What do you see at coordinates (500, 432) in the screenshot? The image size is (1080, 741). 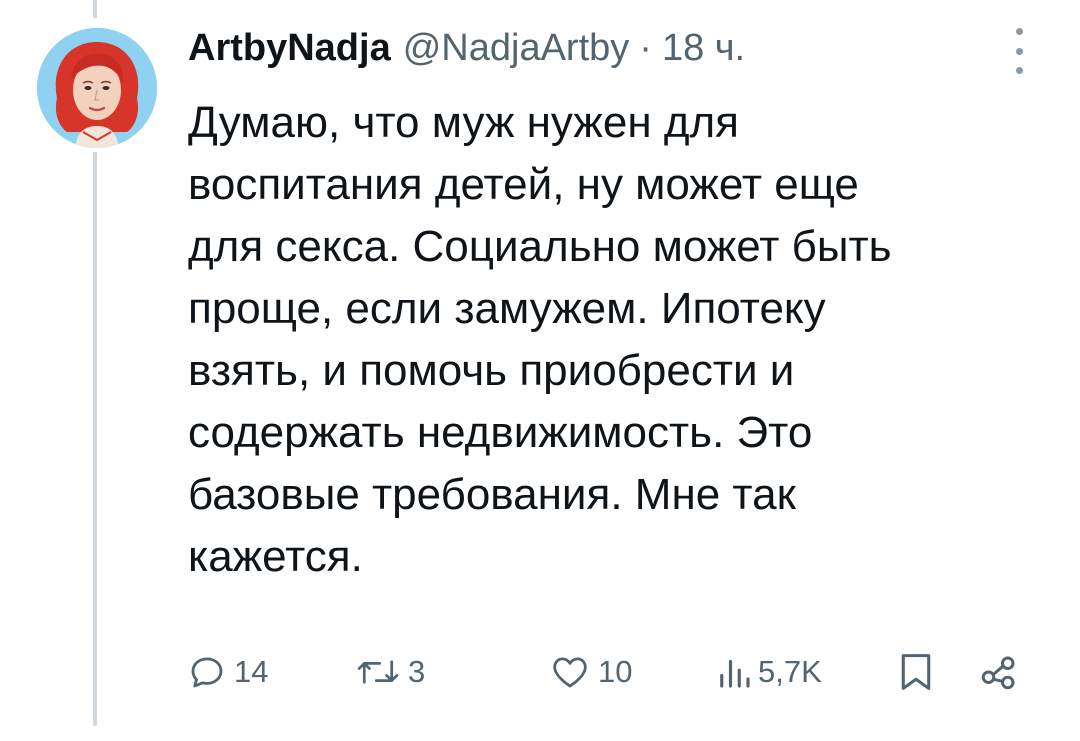 I see `tweet-text-line: содержать недвижимость. Это` at bounding box center [500, 432].